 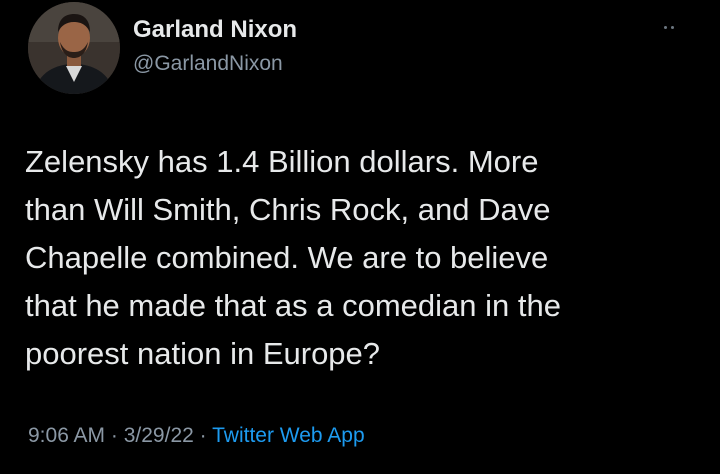 I want to click on tweet-metadata: 9:06 AM · 3/29/22 · Twitter Web App, so click(x=196, y=436).